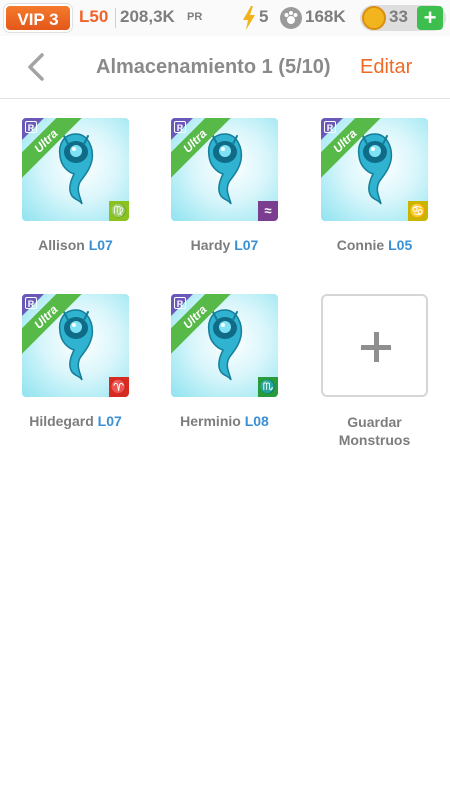 Image resolution: width=450 pixels, height=800 pixels. Describe the element at coordinates (94, 16) in the screenshot. I see `player-level: L50` at that location.